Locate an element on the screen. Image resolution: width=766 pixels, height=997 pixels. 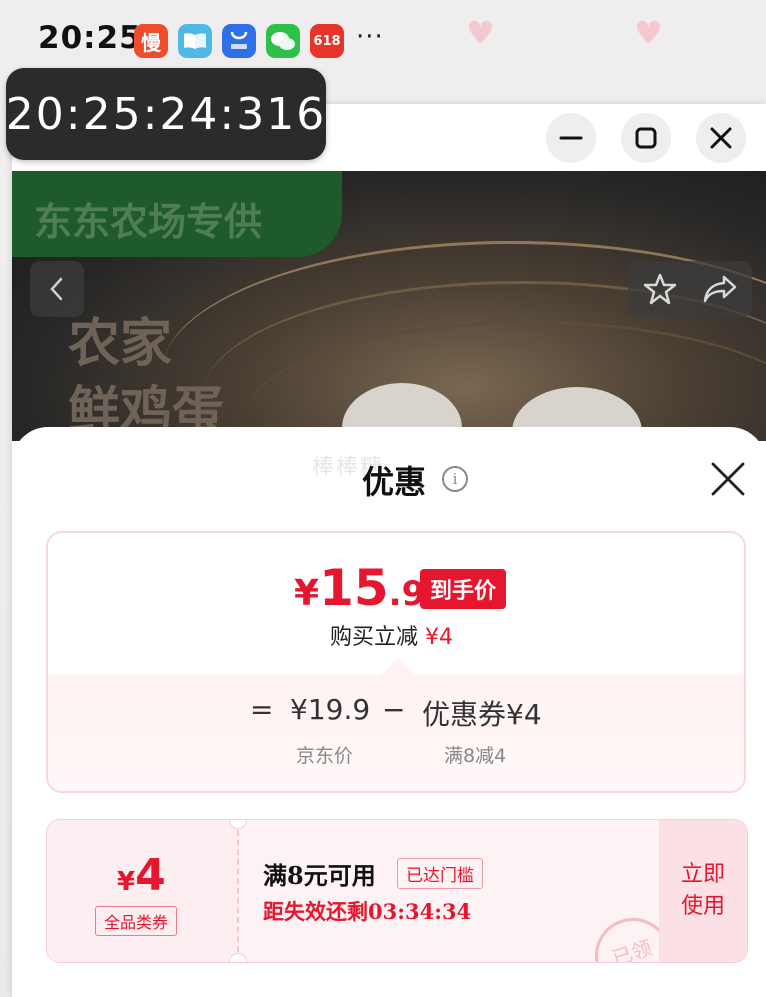
share-arrow-icon is located at coordinates (720, 289).